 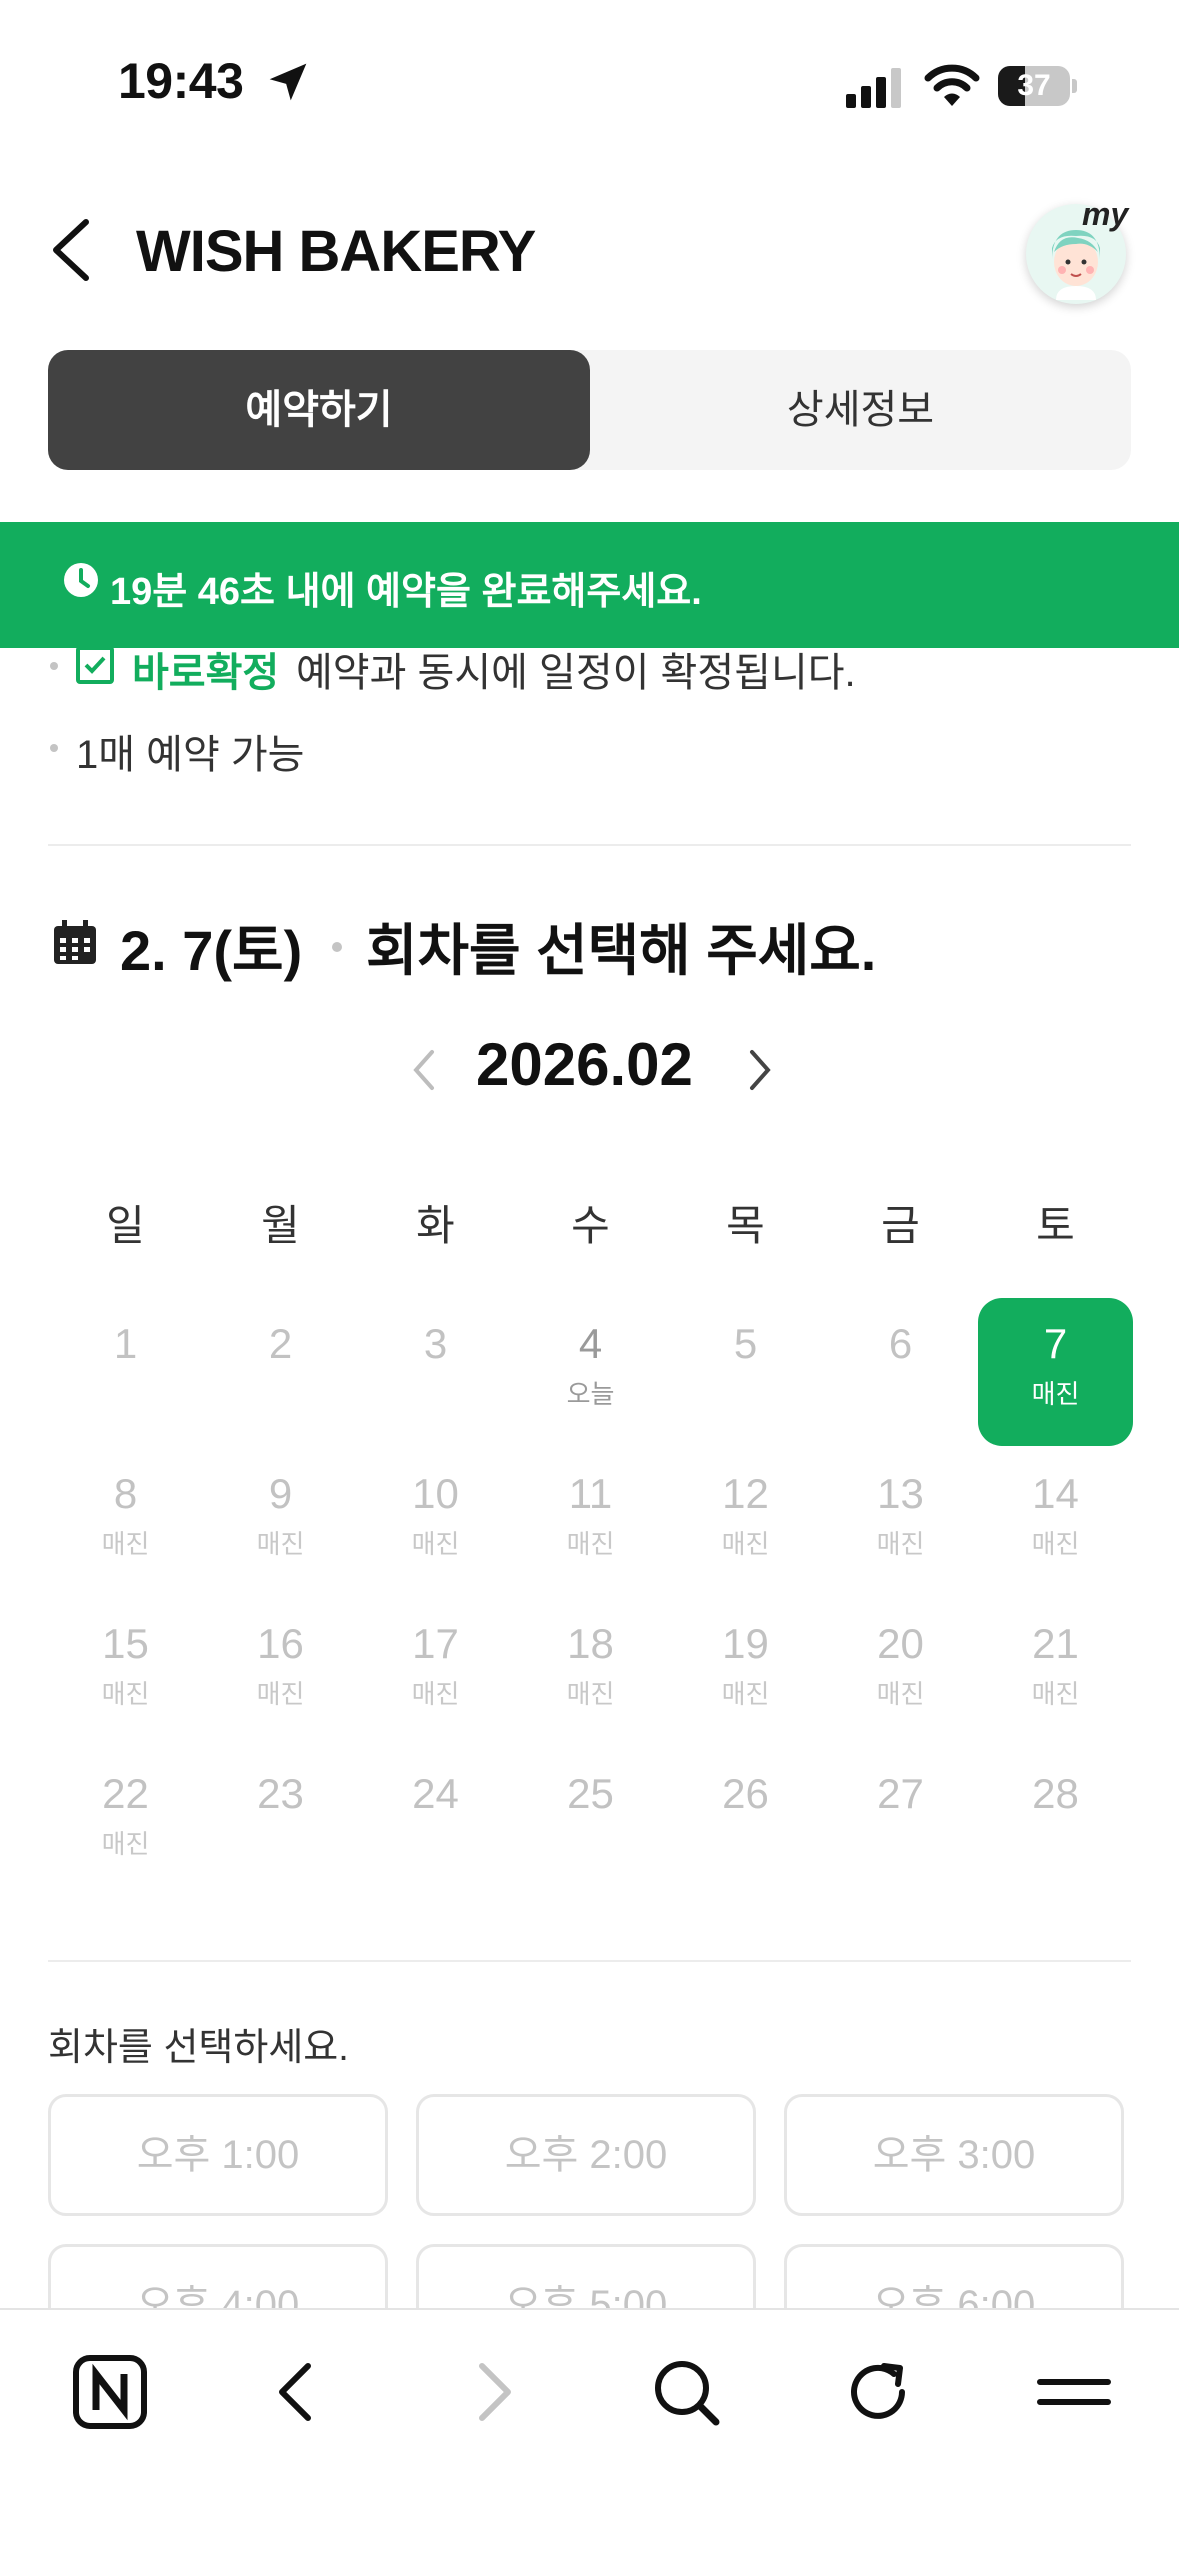 I want to click on calendar-icon, so click(x=75, y=942).